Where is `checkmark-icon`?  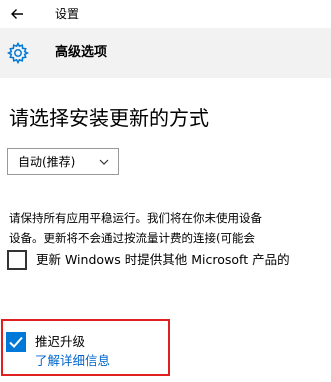 checkmark-icon is located at coordinates (16, 342).